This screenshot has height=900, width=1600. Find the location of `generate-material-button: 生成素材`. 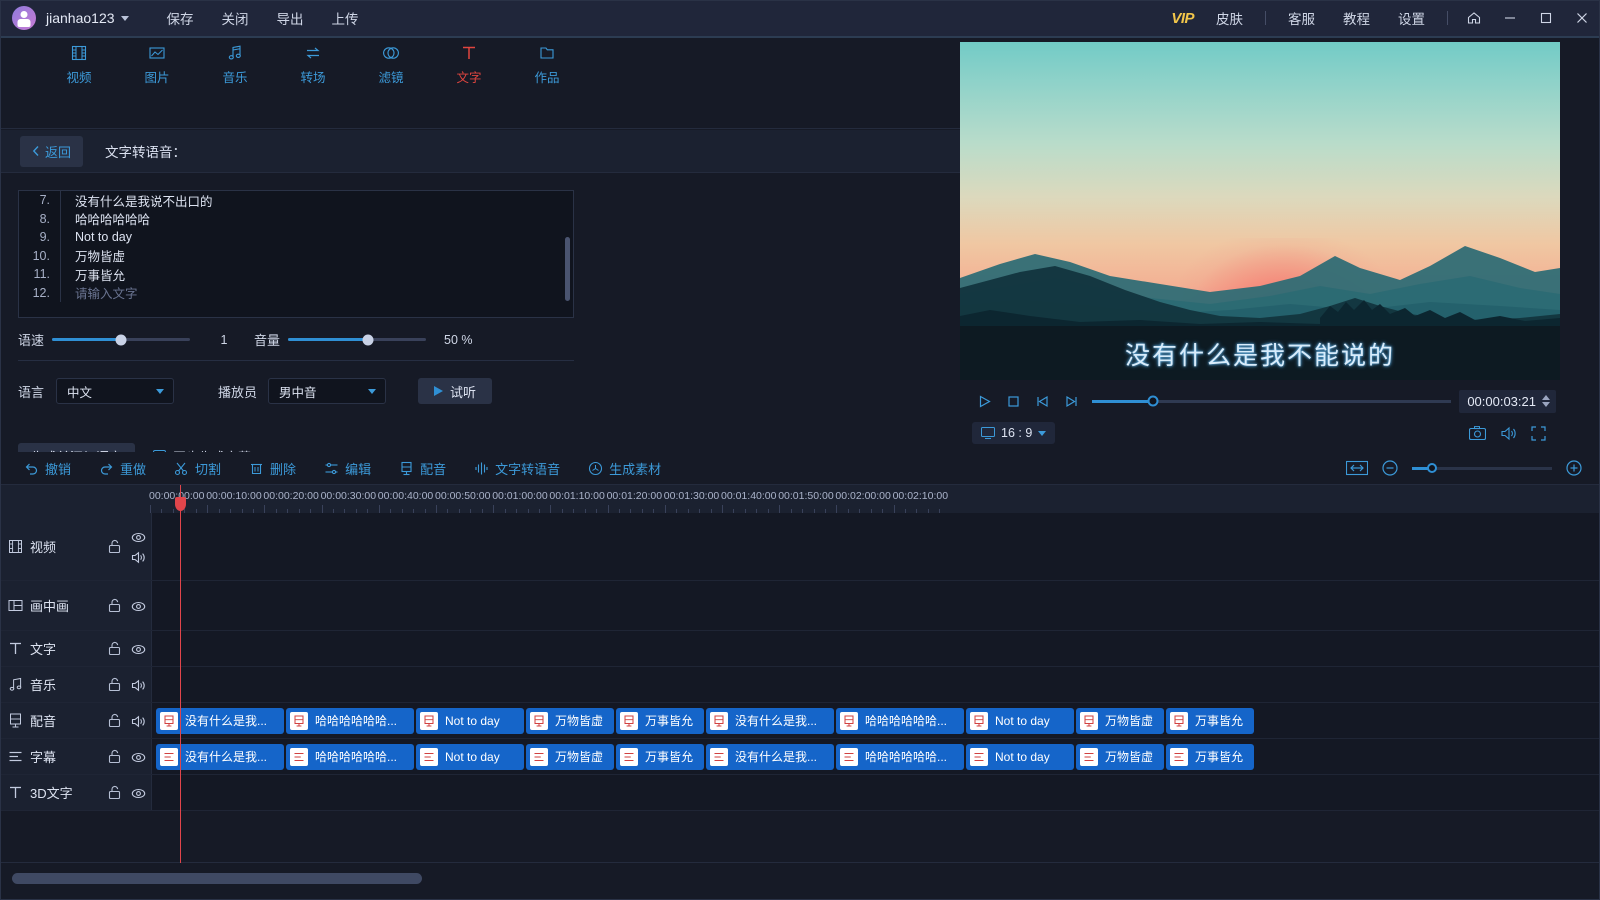

generate-material-button: 生成素材 is located at coordinates (624, 468).